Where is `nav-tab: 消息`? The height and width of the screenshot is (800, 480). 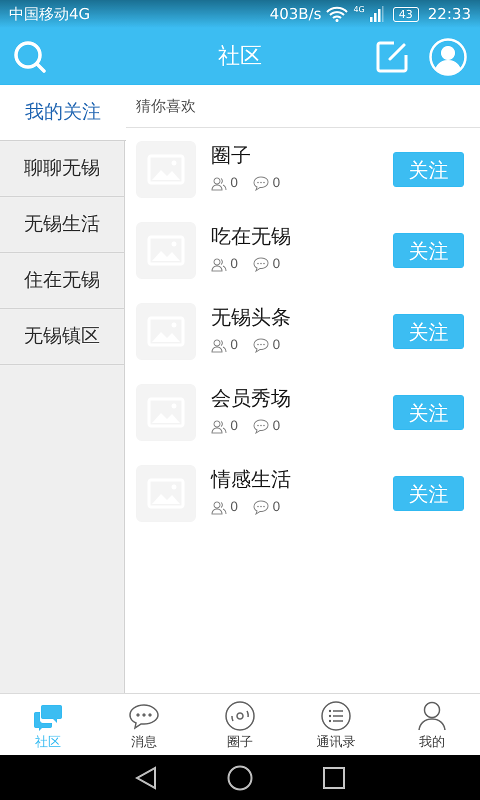
nav-tab: 消息 is located at coordinates (144, 724).